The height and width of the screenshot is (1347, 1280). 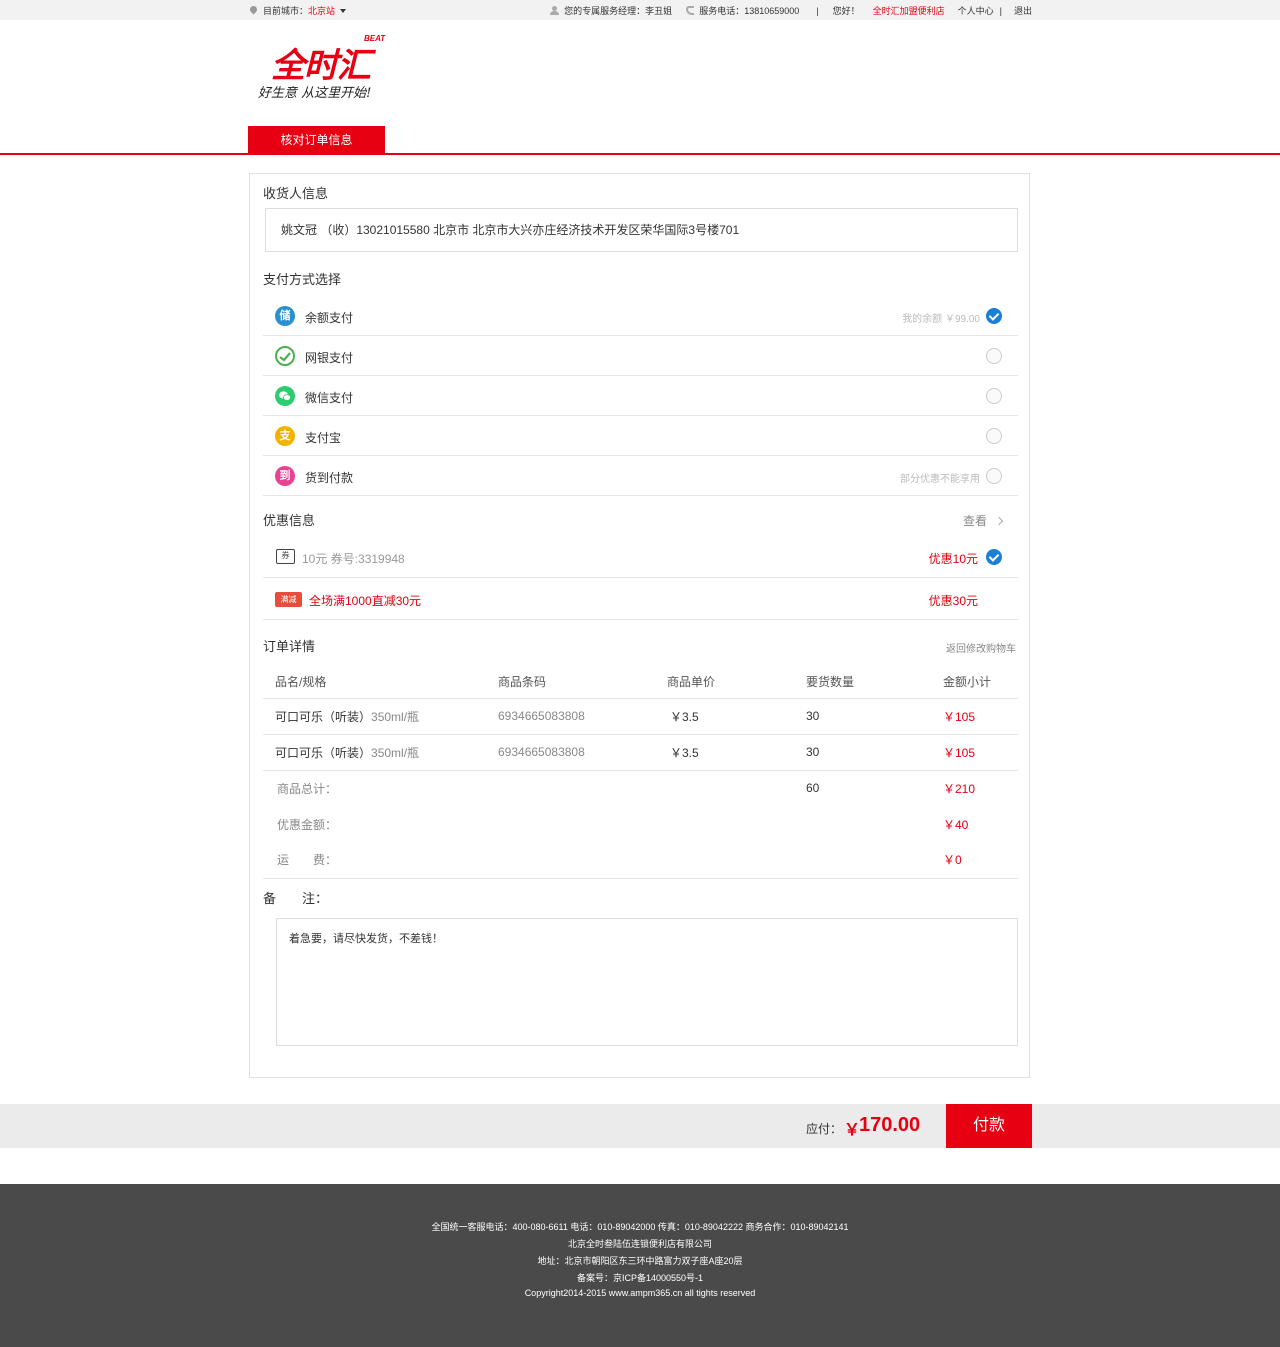 What do you see at coordinates (555, 10) in the screenshot?
I see `person-icon` at bounding box center [555, 10].